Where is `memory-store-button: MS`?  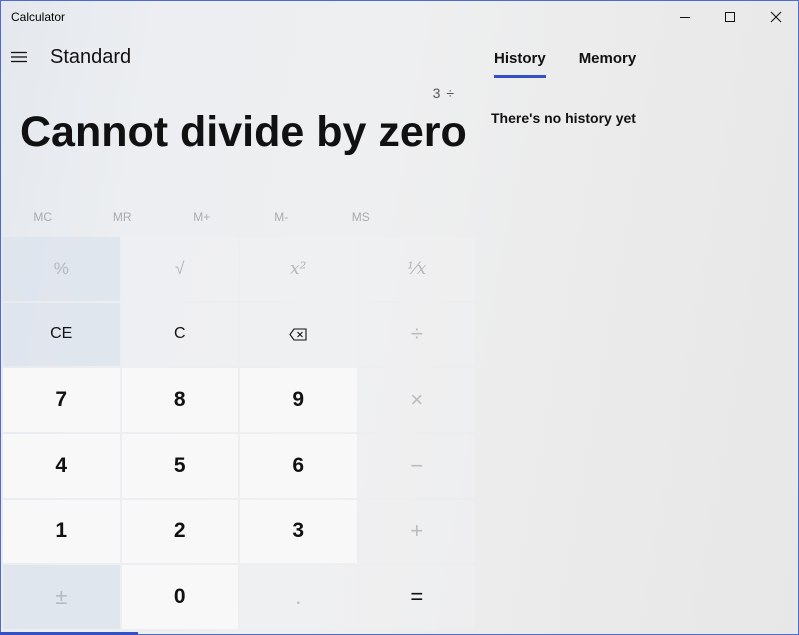 memory-store-button: MS is located at coordinates (361, 217).